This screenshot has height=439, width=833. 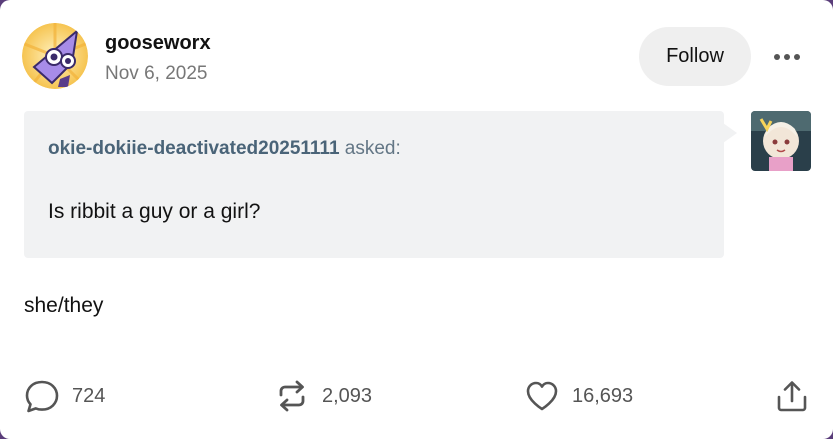 I want to click on comment-icon, so click(x=42, y=396).